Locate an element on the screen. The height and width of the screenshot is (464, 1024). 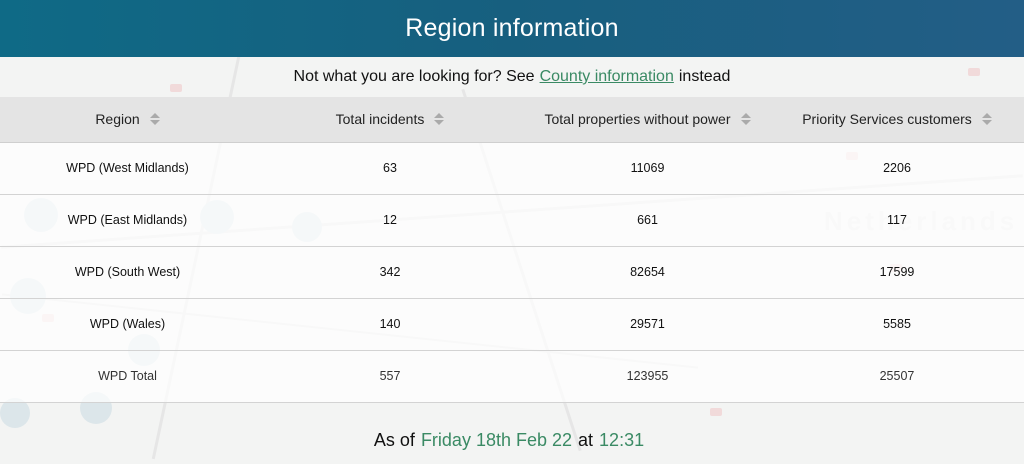
table-row: WPD (East Midlands) 12 661 117 is located at coordinates (512, 220).